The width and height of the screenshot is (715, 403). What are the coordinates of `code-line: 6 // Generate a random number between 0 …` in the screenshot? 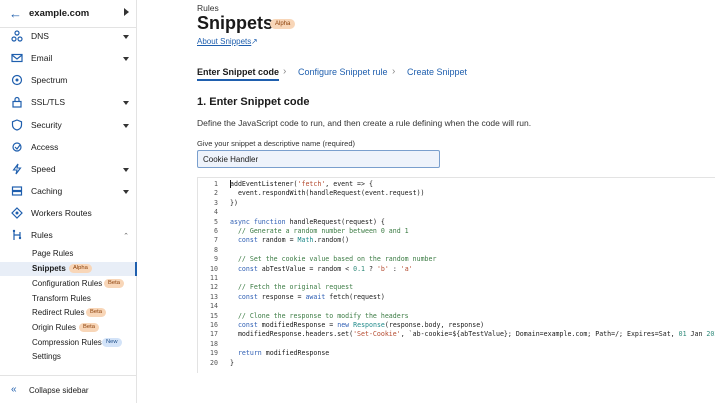 It's located at (456, 231).